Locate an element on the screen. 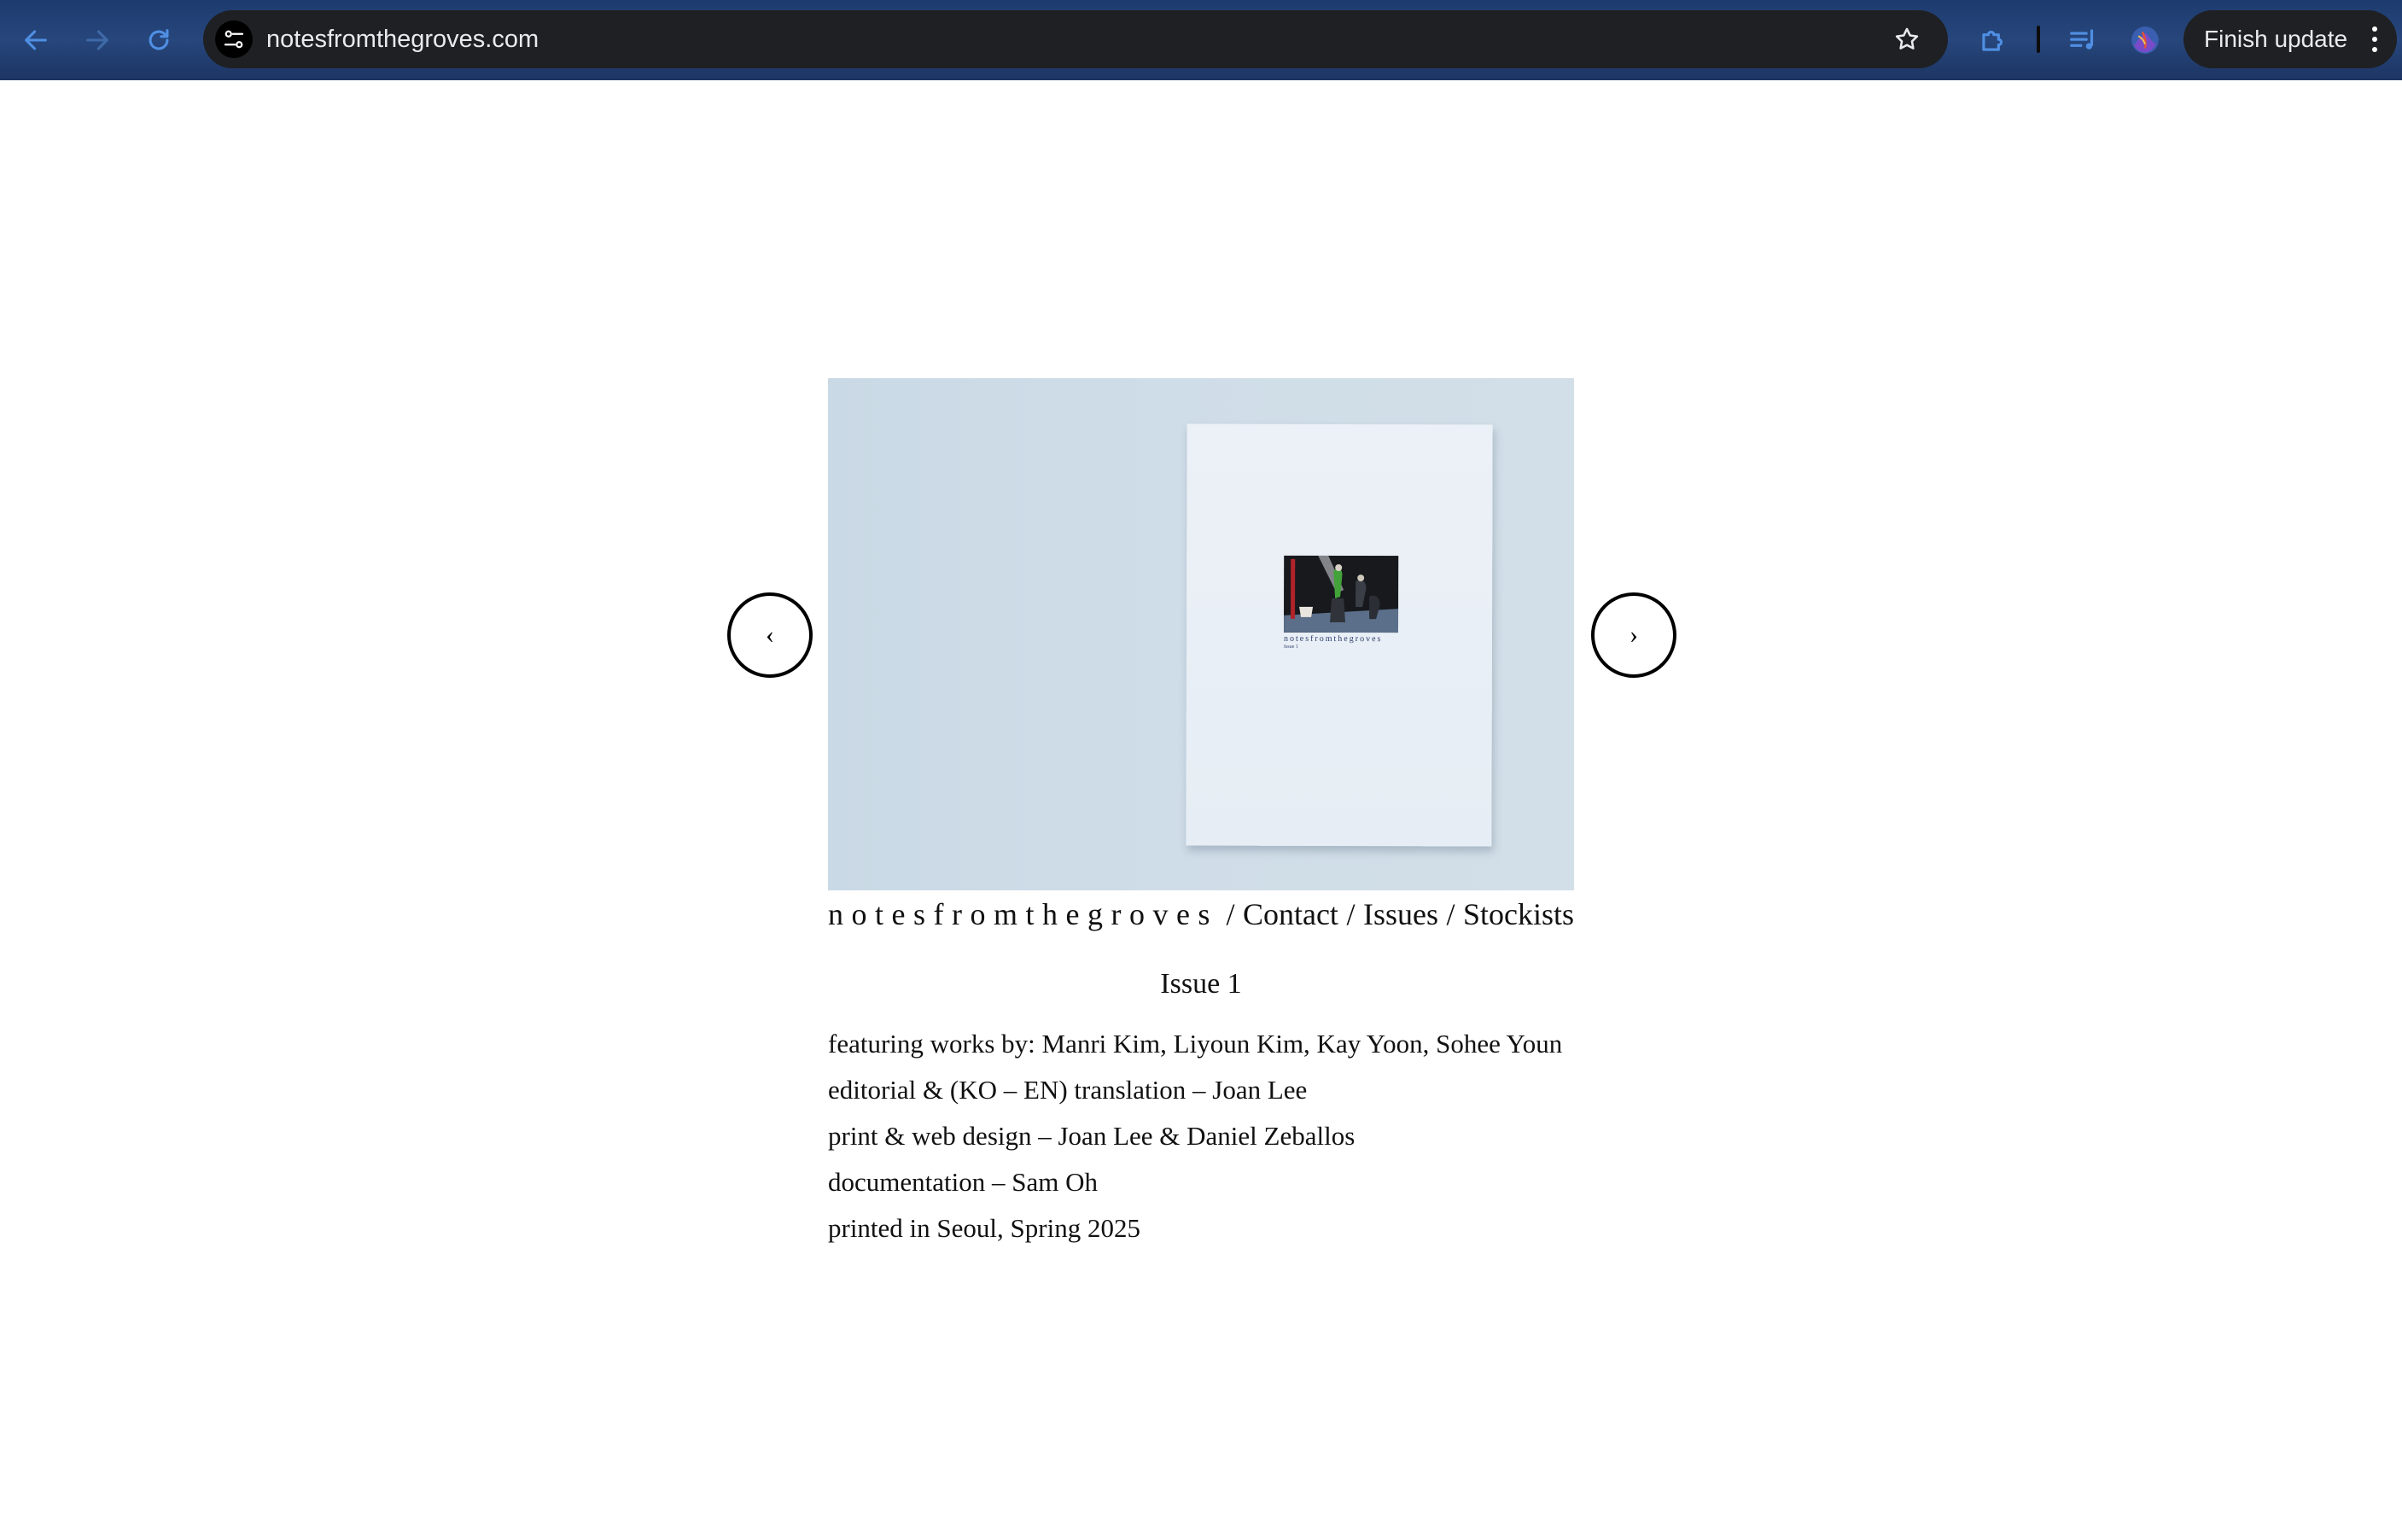 The image size is (2402, 1540). site-brand-link: notesfromthegroves is located at coordinates (1023, 914).